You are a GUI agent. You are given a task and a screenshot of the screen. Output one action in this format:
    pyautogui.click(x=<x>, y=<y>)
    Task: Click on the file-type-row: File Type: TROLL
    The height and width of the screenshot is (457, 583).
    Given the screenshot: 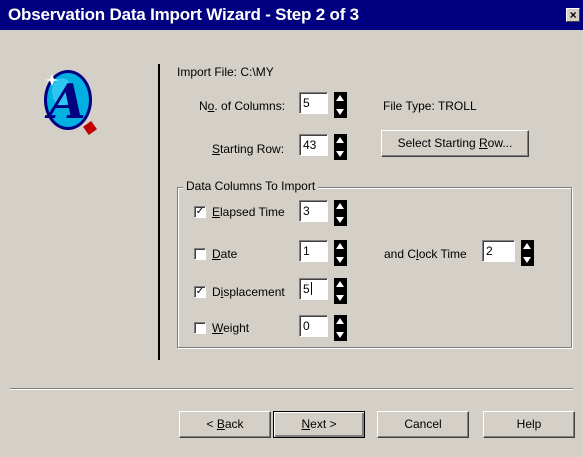 What is the action you would take?
    pyautogui.click(x=430, y=106)
    